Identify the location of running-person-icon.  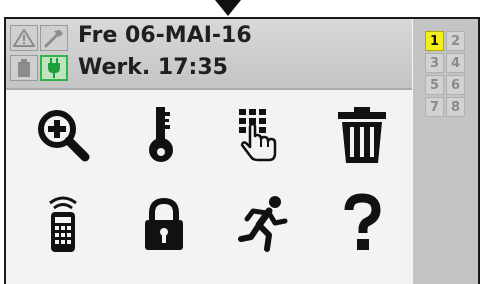
(263, 223).